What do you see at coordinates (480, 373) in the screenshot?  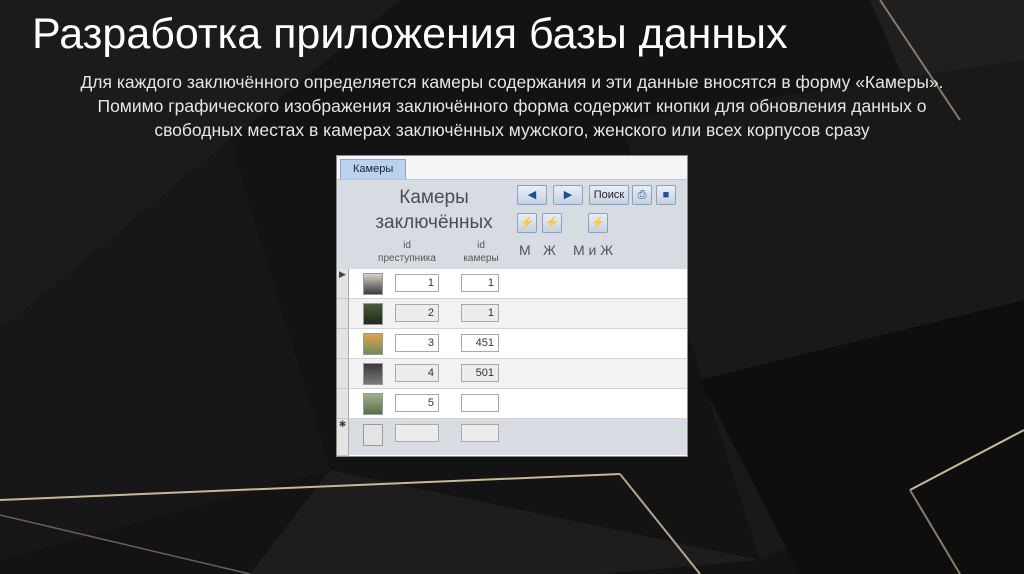 I see `cell-id-field: 501` at bounding box center [480, 373].